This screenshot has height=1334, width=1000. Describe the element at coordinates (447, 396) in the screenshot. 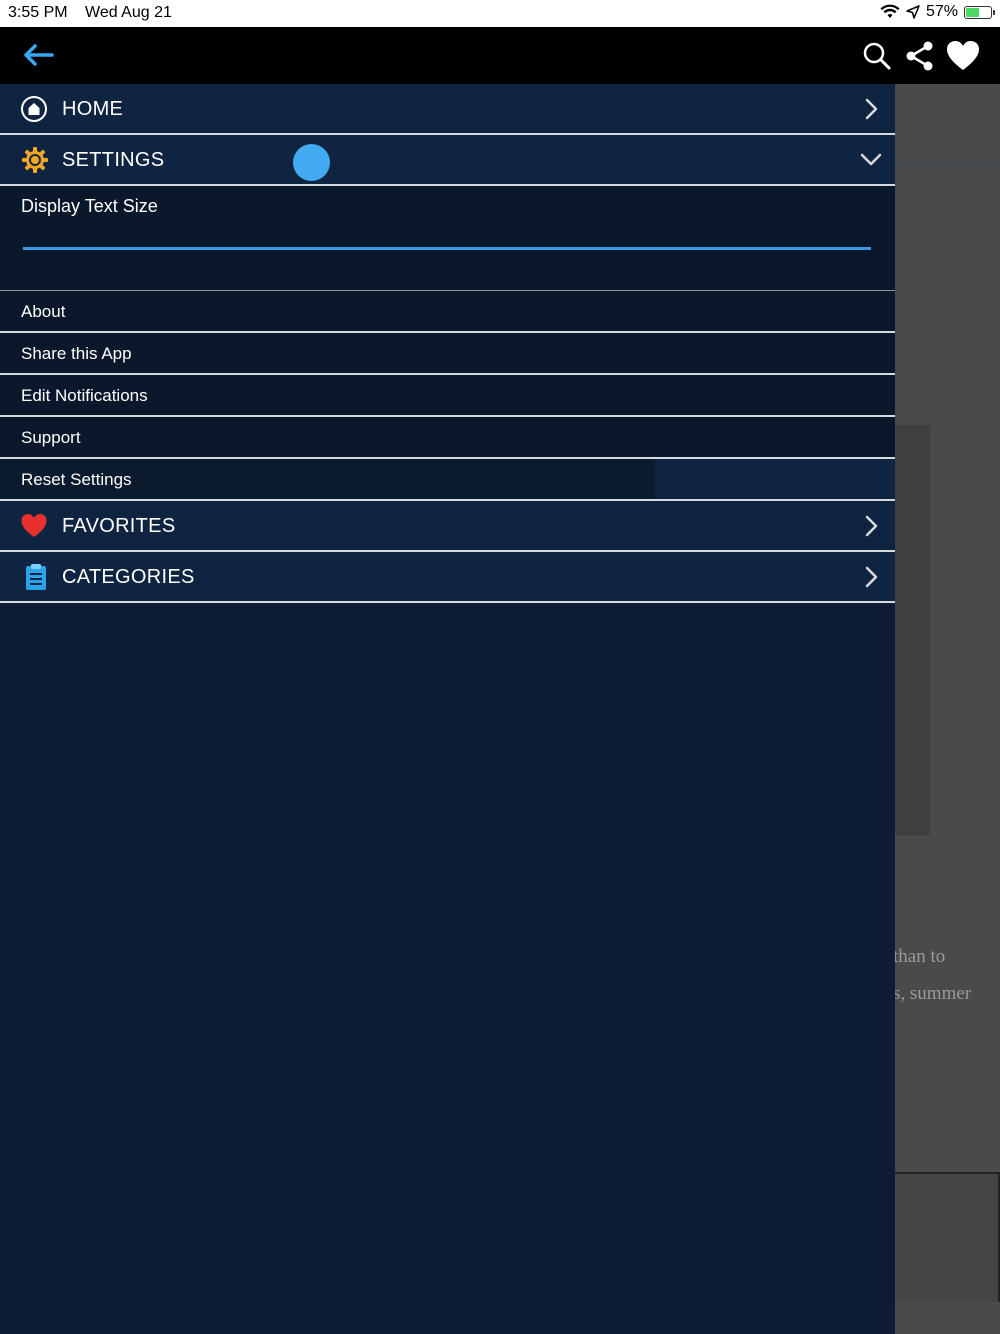

I see `settings-item-edit-notifications: Edit Notifications` at that location.